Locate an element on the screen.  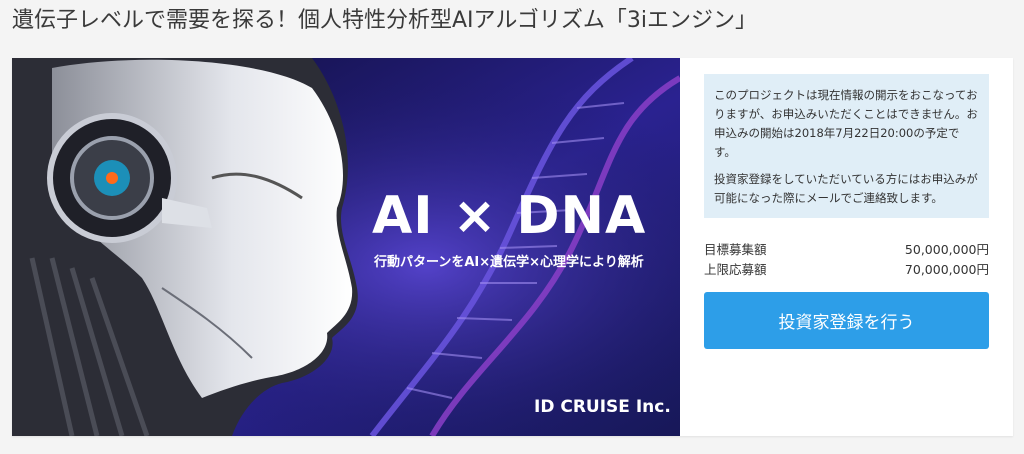
hero-subtitle: 行動パターンをAI×遺伝学×心理学により解析 is located at coordinates (509, 262).